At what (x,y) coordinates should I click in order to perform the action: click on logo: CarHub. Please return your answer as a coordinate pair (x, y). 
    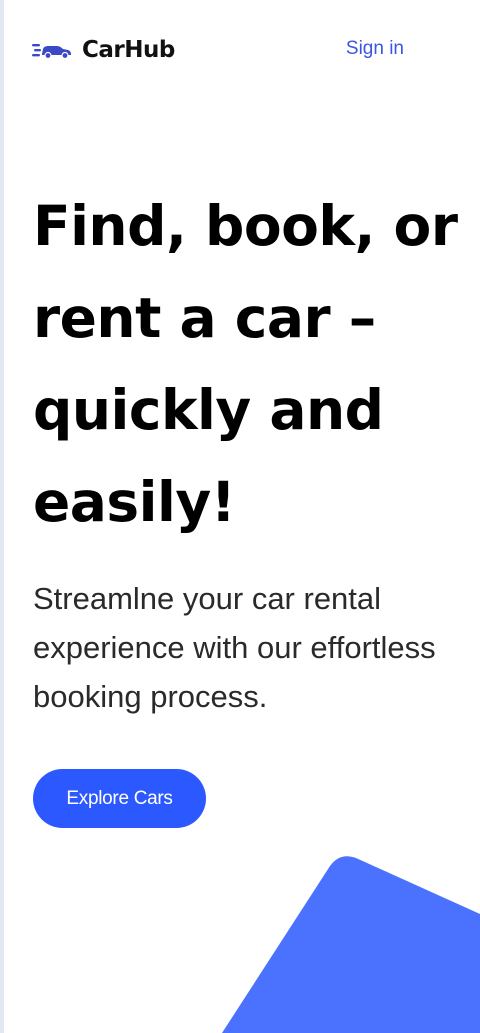
    Looking at the image, I should click on (103, 50).